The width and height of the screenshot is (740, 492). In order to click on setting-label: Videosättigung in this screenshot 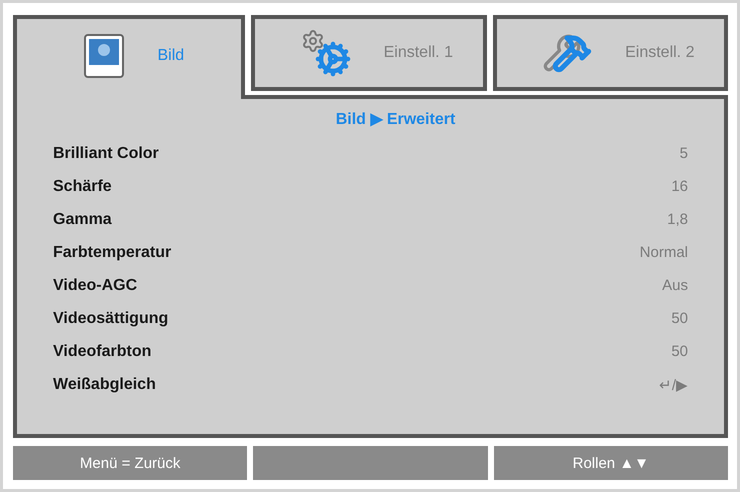, I will do `click(110, 319)`.